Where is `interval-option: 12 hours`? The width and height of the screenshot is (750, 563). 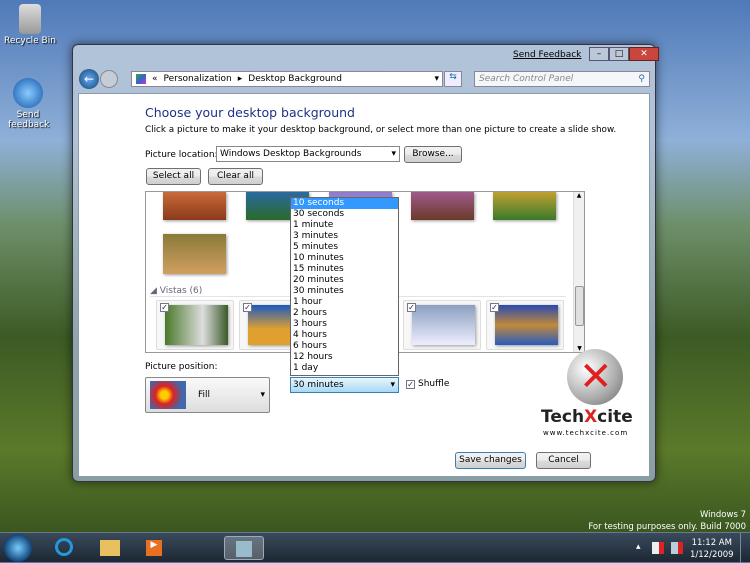
interval-option: 12 hours is located at coordinates (344, 357).